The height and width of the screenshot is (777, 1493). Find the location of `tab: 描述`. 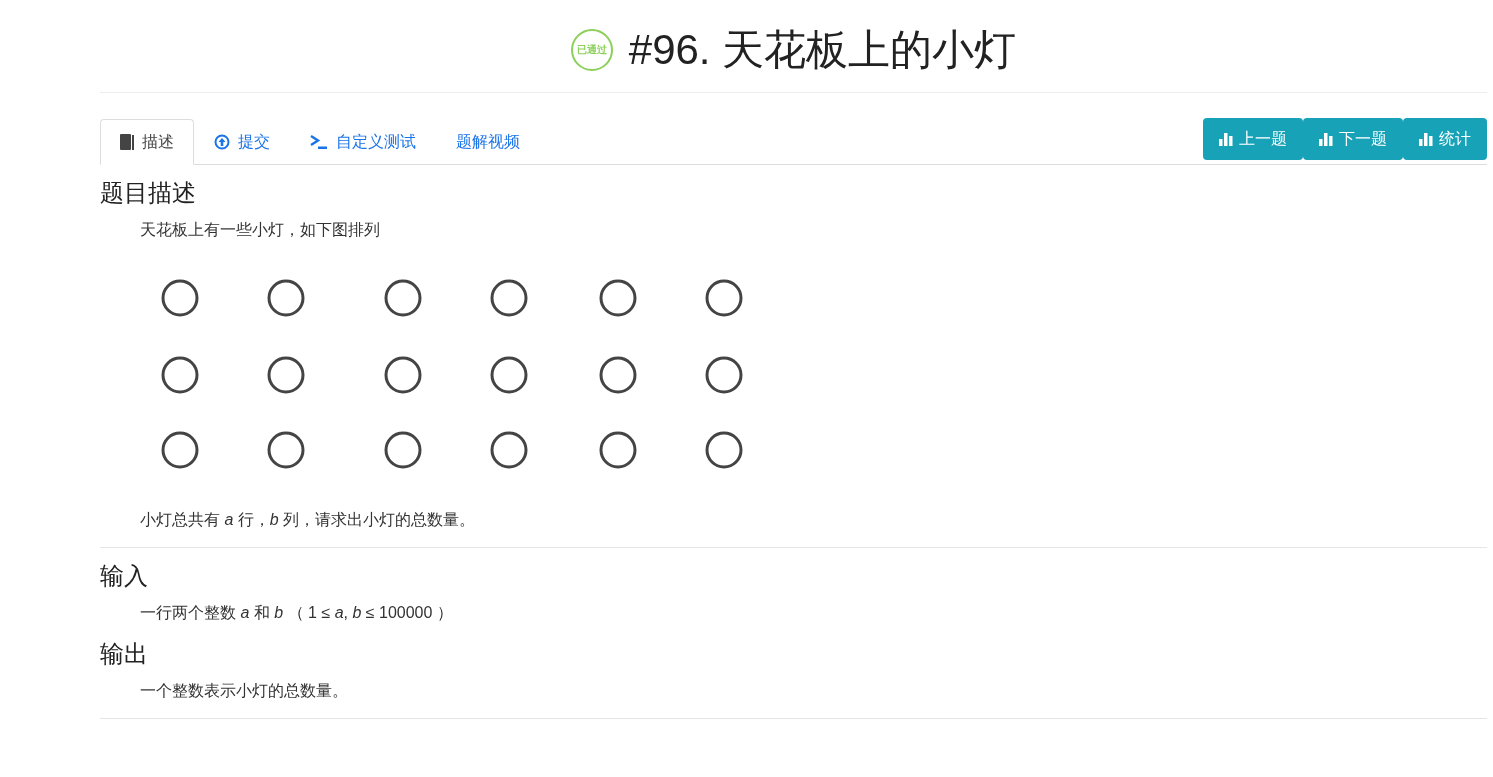

tab: 描述 is located at coordinates (147, 142).